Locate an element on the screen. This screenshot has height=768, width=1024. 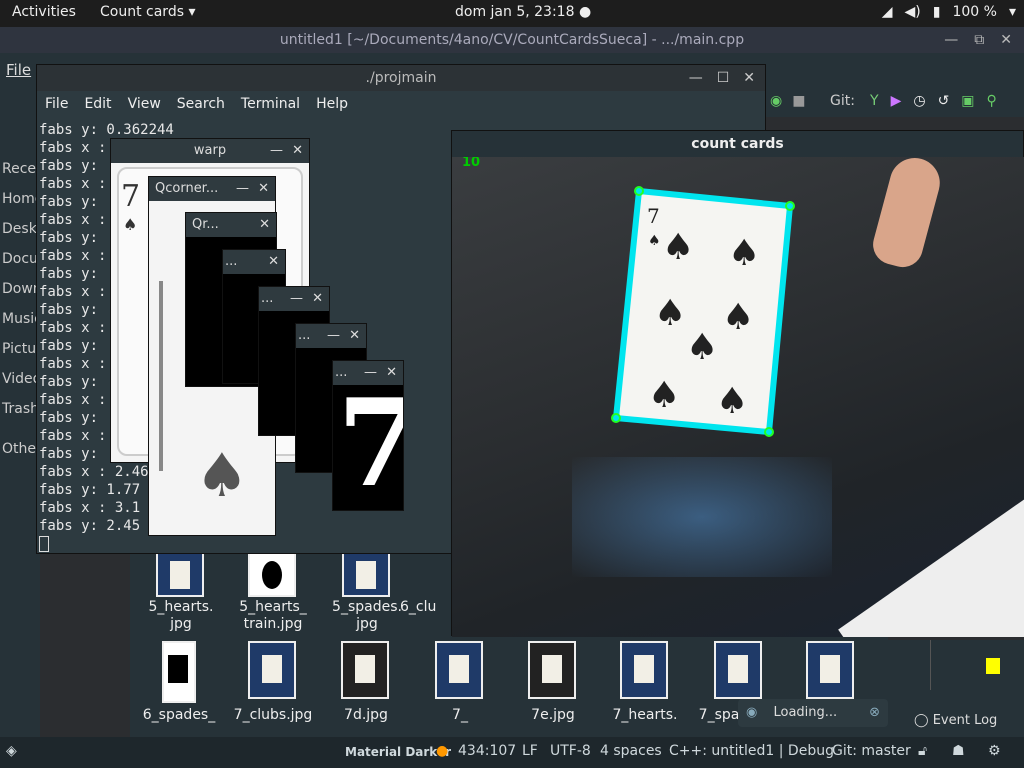
maximize-icon: ☐ is located at coordinates (723, 78).